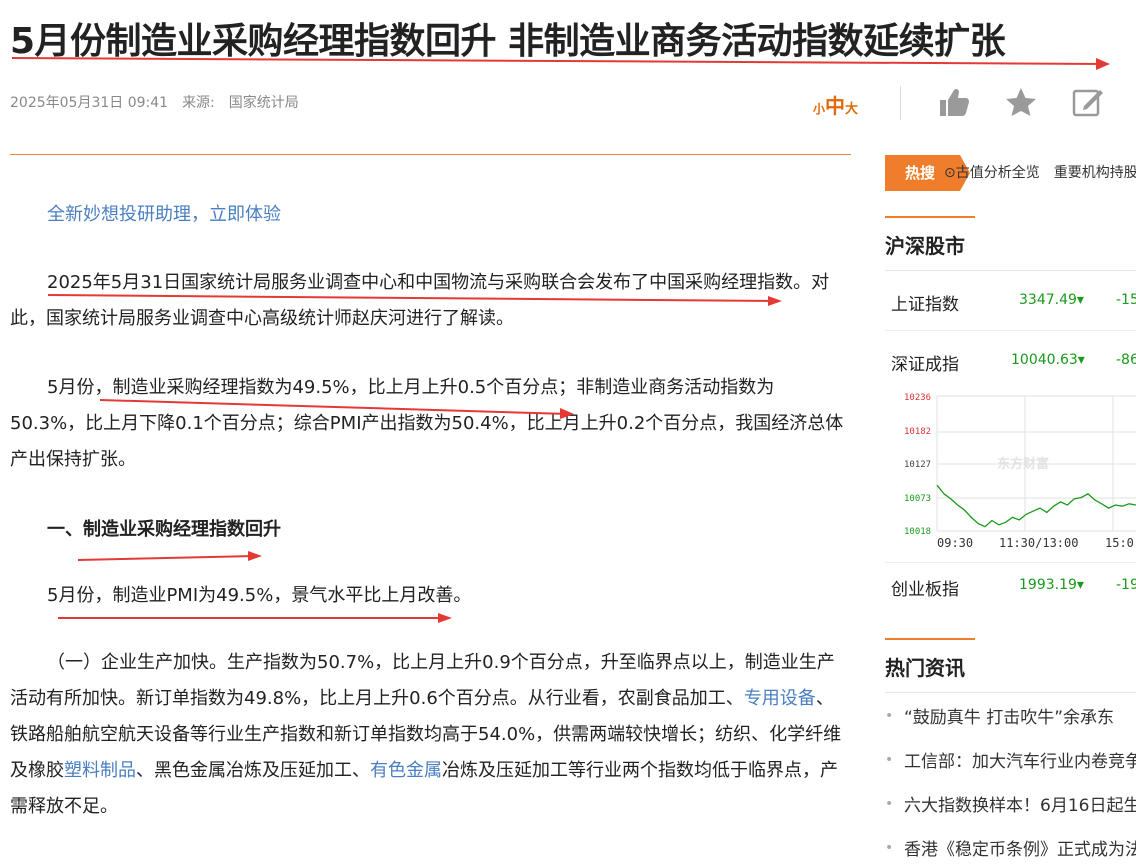 The width and height of the screenshot is (1136, 866). Describe the element at coordinates (925, 302) in the screenshot. I see `index-name-sh: 上证指数` at that location.